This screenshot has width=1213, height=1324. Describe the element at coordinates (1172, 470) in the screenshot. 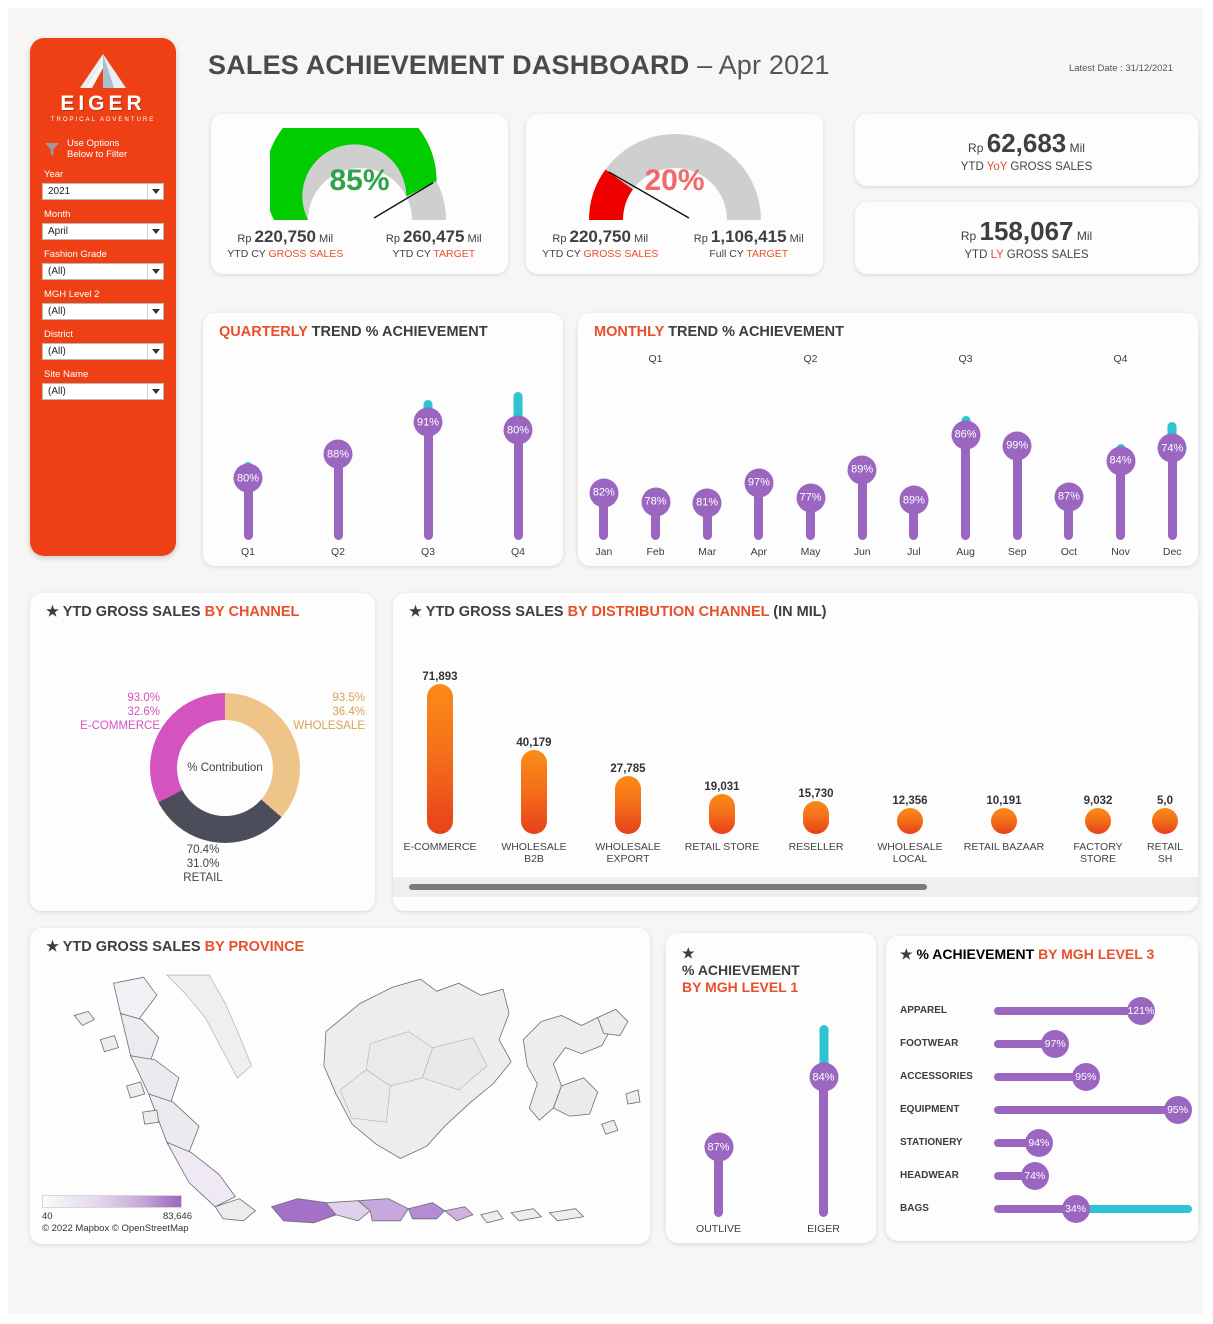

I see `lollipop-item: 74% Dec` at that location.